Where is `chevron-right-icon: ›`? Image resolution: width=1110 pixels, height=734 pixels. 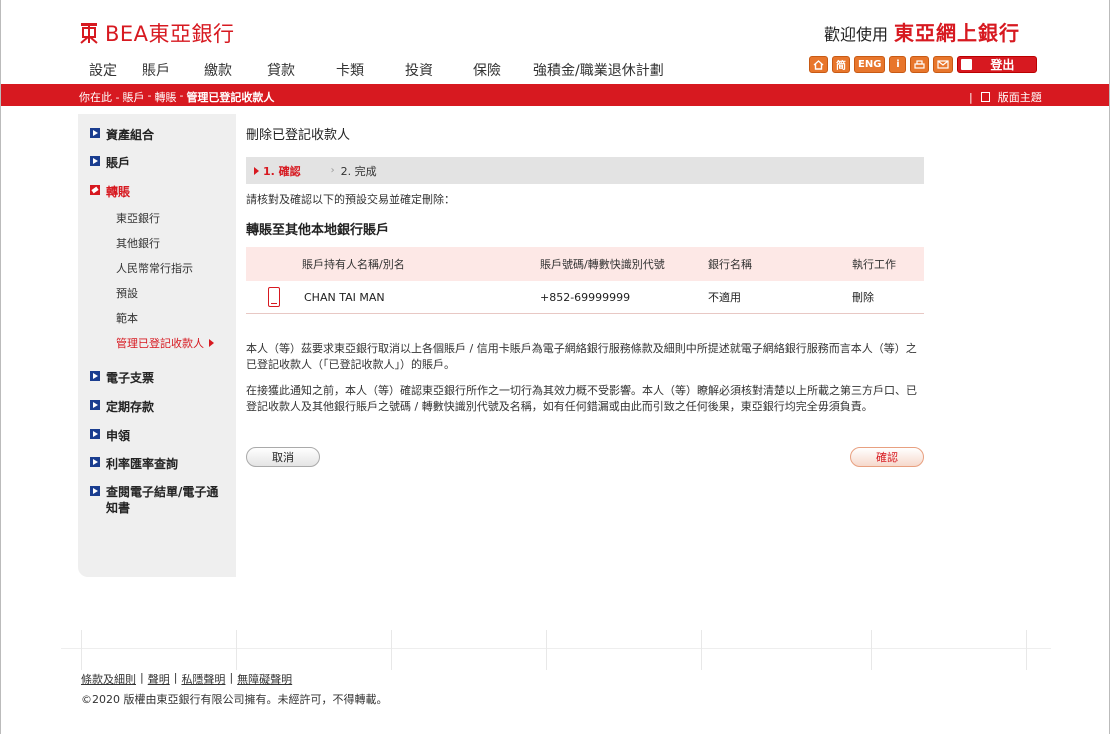
chevron-right-icon: › is located at coordinates (332, 170).